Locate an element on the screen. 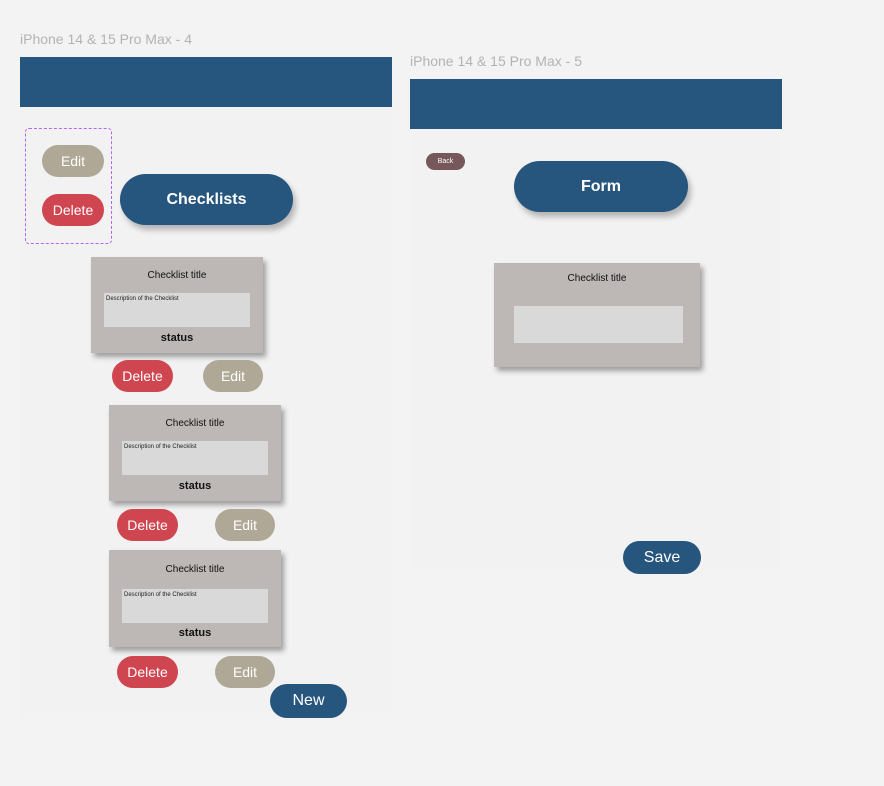 The image size is (884, 786). checklist-form-card: Checklist title is located at coordinates (597, 315).